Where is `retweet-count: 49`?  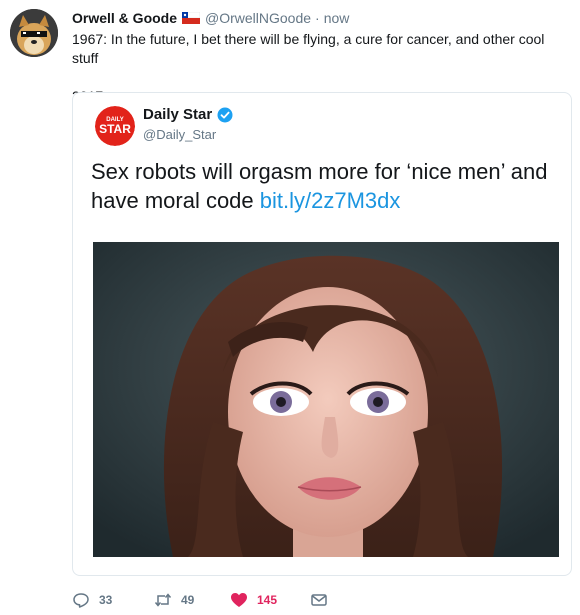
retweet-count: 49 is located at coordinates (188, 600).